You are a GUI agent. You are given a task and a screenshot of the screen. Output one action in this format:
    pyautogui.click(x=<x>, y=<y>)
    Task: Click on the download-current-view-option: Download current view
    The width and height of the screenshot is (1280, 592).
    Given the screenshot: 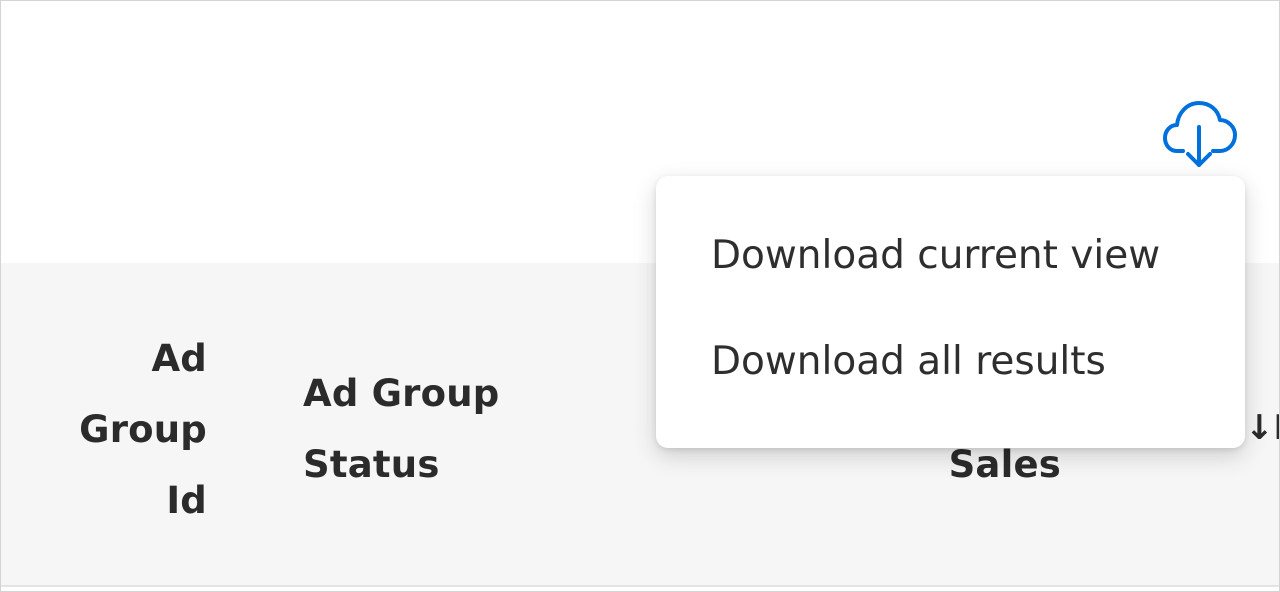 What is the action you would take?
    pyautogui.click(x=935, y=256)
    